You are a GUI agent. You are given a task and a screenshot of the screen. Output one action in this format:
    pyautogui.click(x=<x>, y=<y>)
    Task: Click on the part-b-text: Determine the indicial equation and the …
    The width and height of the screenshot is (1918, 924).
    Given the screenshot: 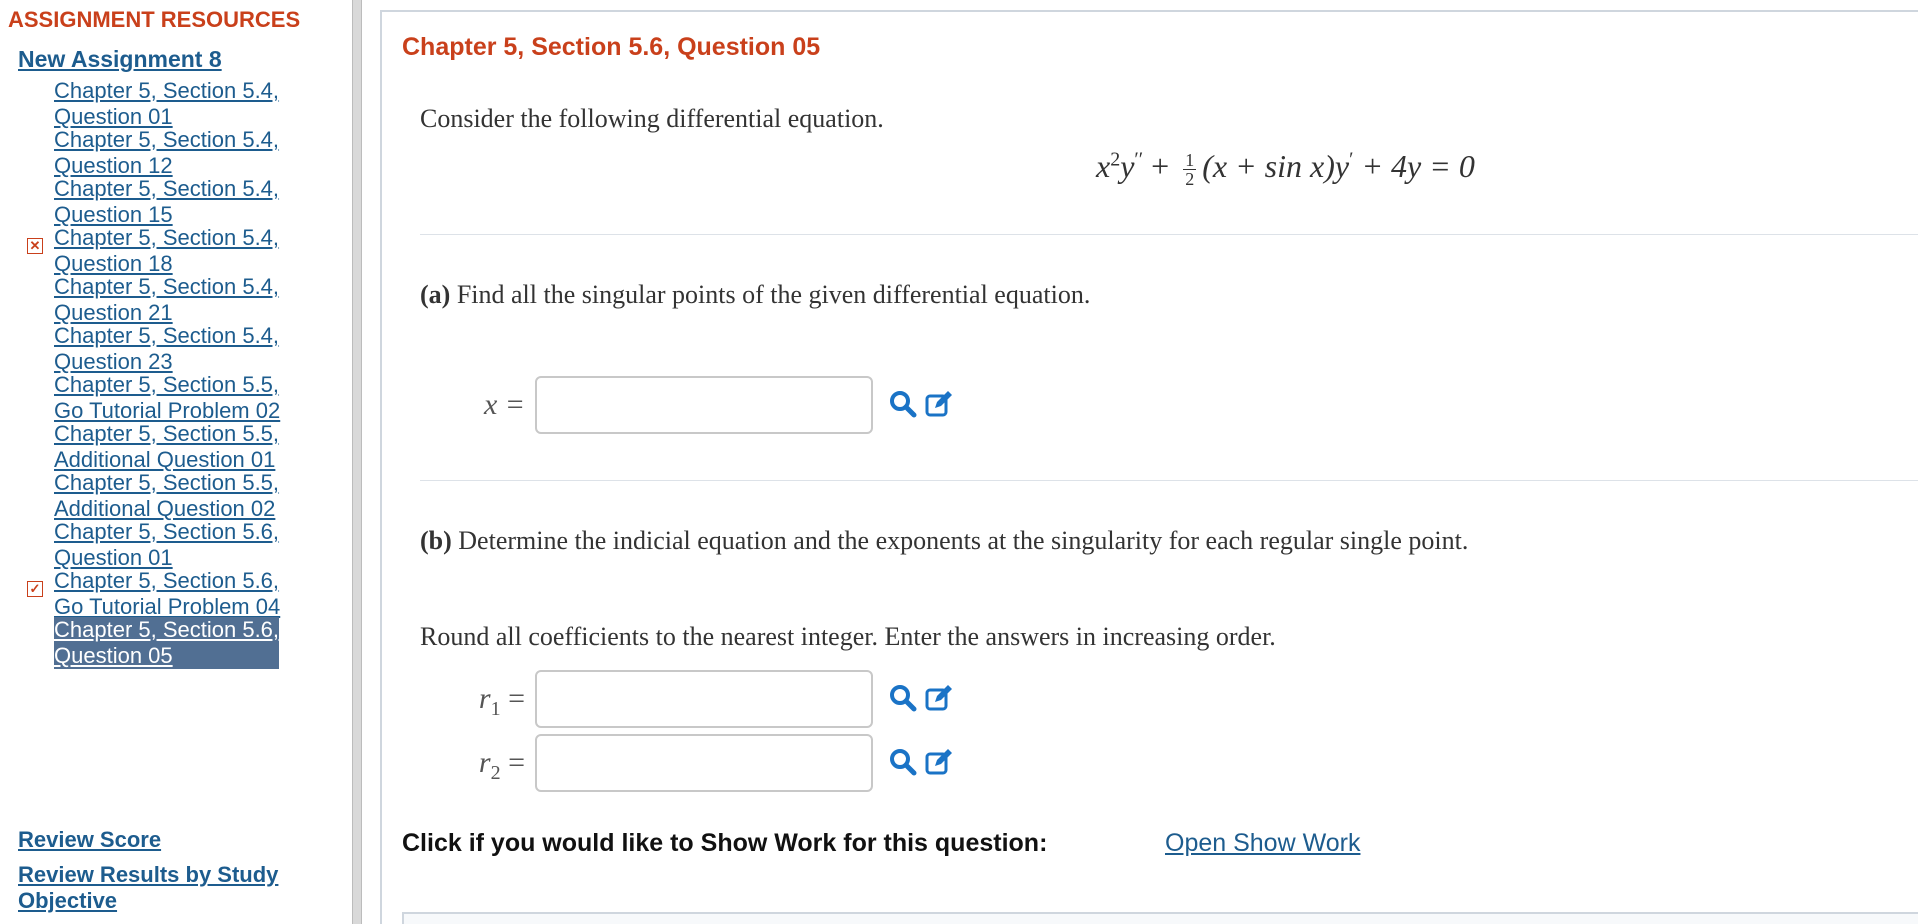 What is the action you would take?
    pyautogui.click(x=960, y=540)
    